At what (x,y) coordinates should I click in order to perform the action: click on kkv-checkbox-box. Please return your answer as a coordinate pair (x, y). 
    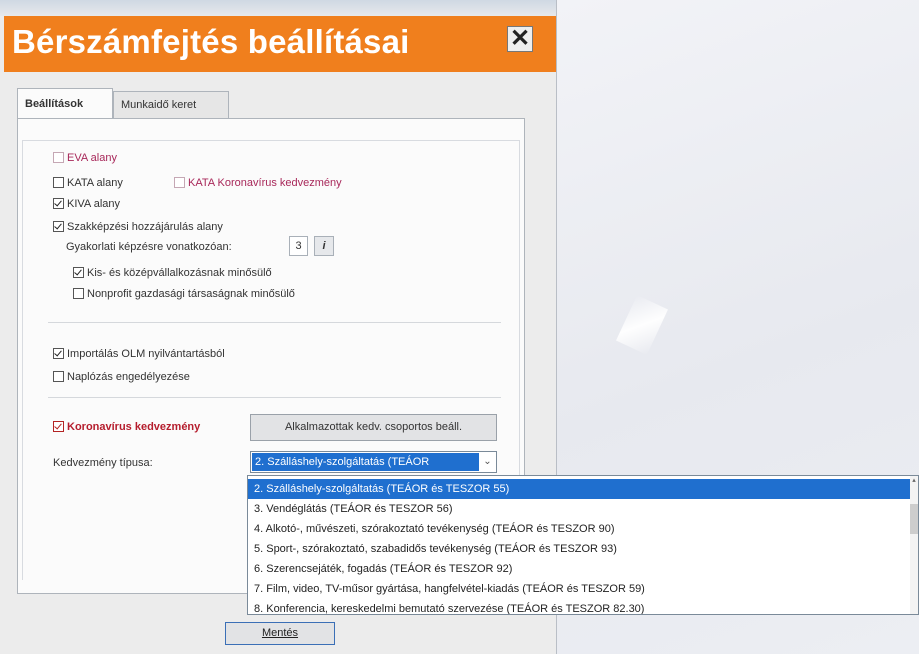
    Looking at the image, I should click on (78, 272).